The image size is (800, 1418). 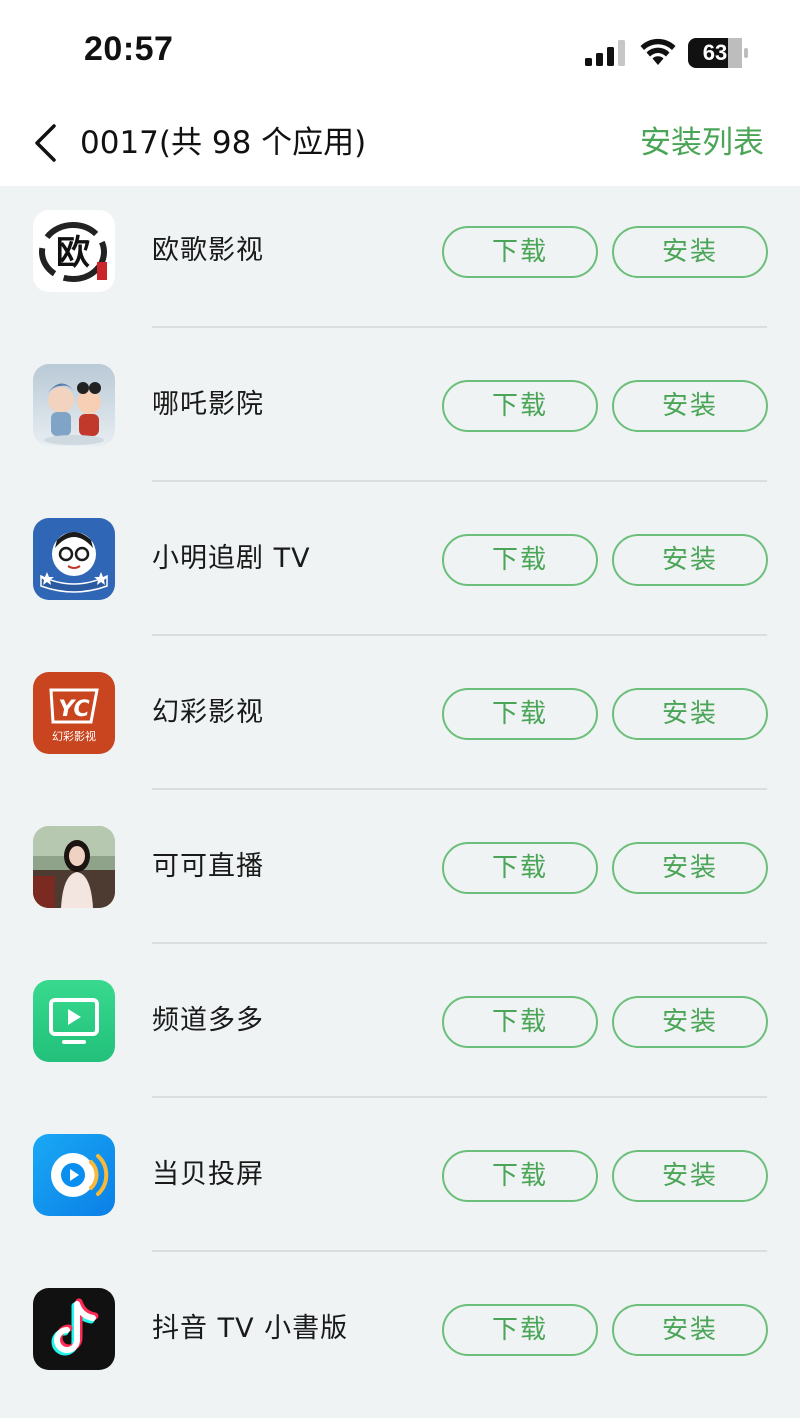 What do you see at coordinates (715, 52) in the screenshot?
I see `battery-level: 63` at bounding box center [715, 52].